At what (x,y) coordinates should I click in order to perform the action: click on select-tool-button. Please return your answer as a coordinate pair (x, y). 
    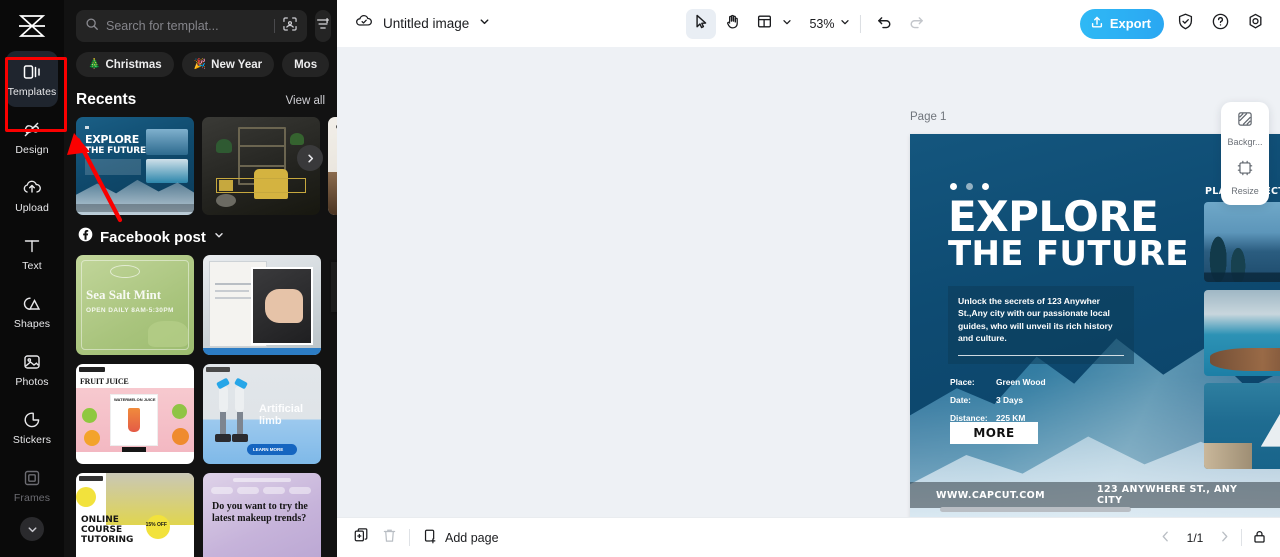
    Looking at the image, I should click on (700, 23).